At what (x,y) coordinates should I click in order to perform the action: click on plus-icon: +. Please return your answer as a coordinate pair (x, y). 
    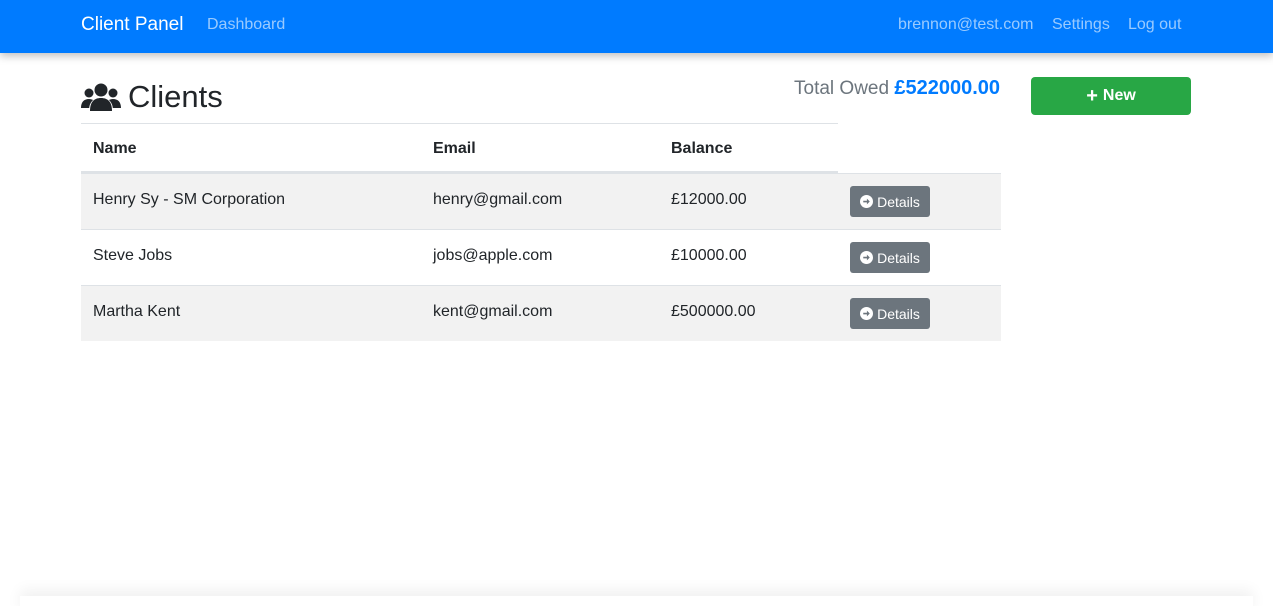
    Looking at the image, I should click on (1092, 96).